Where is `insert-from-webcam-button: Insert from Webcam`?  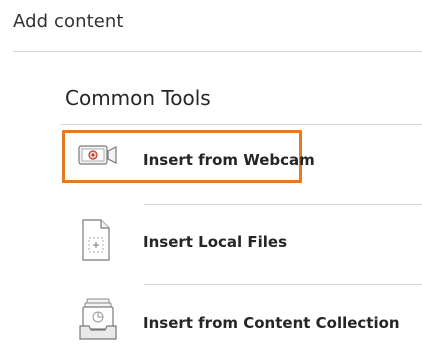 insert-from-webcam-button: Insert from Webcam is located at coordinates (242, 159).